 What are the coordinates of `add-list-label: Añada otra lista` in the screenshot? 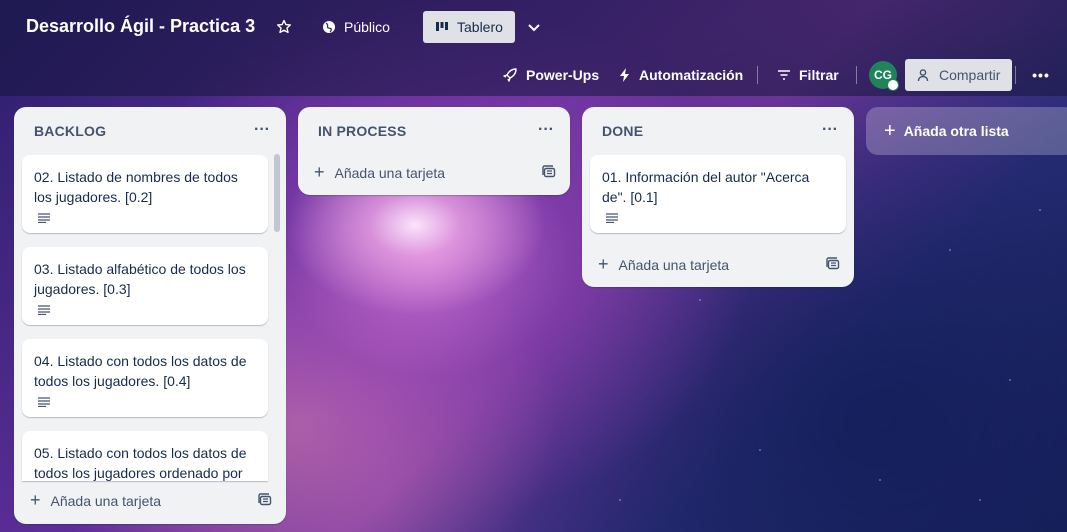 It's located at (956, 131).